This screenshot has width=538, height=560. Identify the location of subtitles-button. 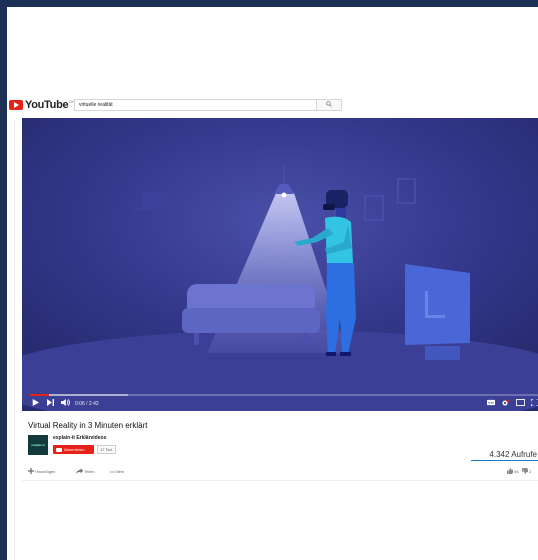
(491, 404).